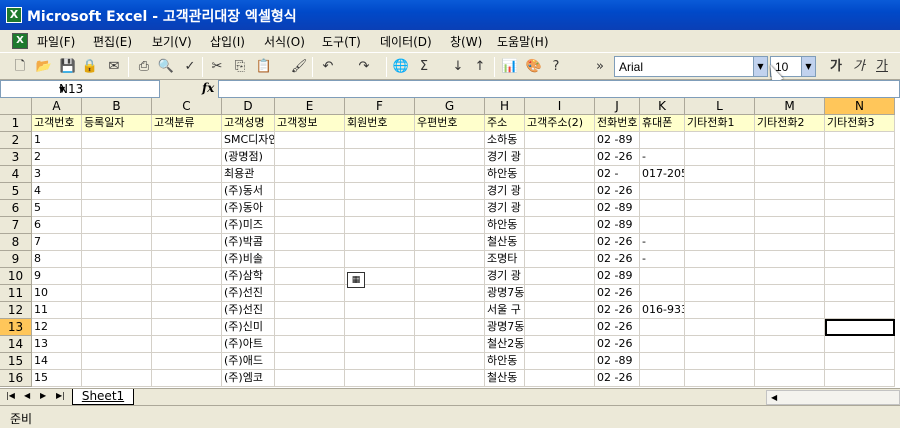  Describe the element at coordinates (208, 88) in the screenshot. I see `insert-function-icon: fx` at that location.